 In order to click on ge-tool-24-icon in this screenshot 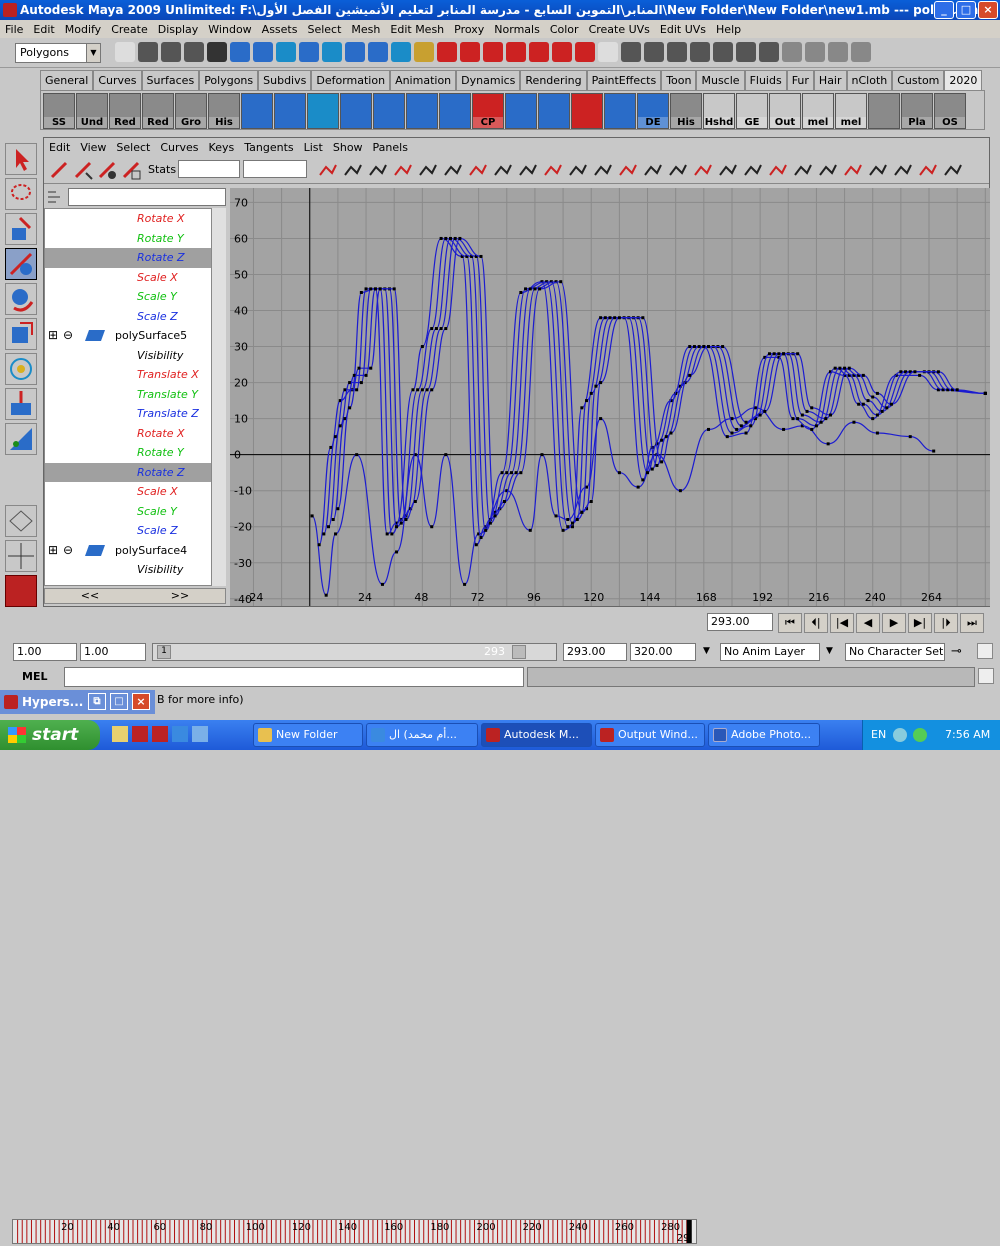, I will do `click(927, 170)`.